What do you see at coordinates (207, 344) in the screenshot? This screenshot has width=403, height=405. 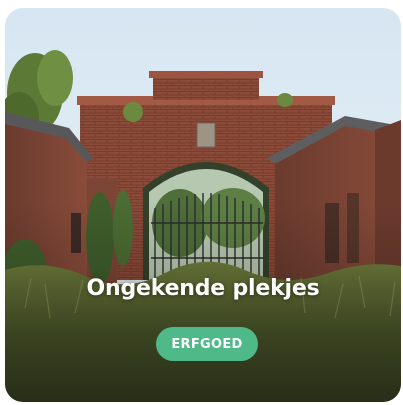 I see `category-badge: ERFGOED` at bounding box center [207, 344].